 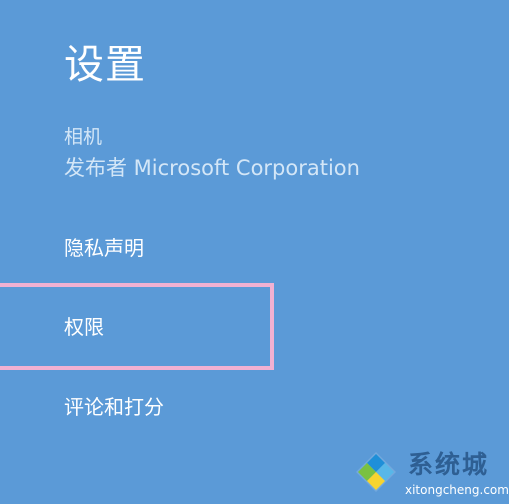 What do you see at coordinates (376, 472) in the screenshot?
I see `diamond-logo-icon` at bounding box center [376, 472].